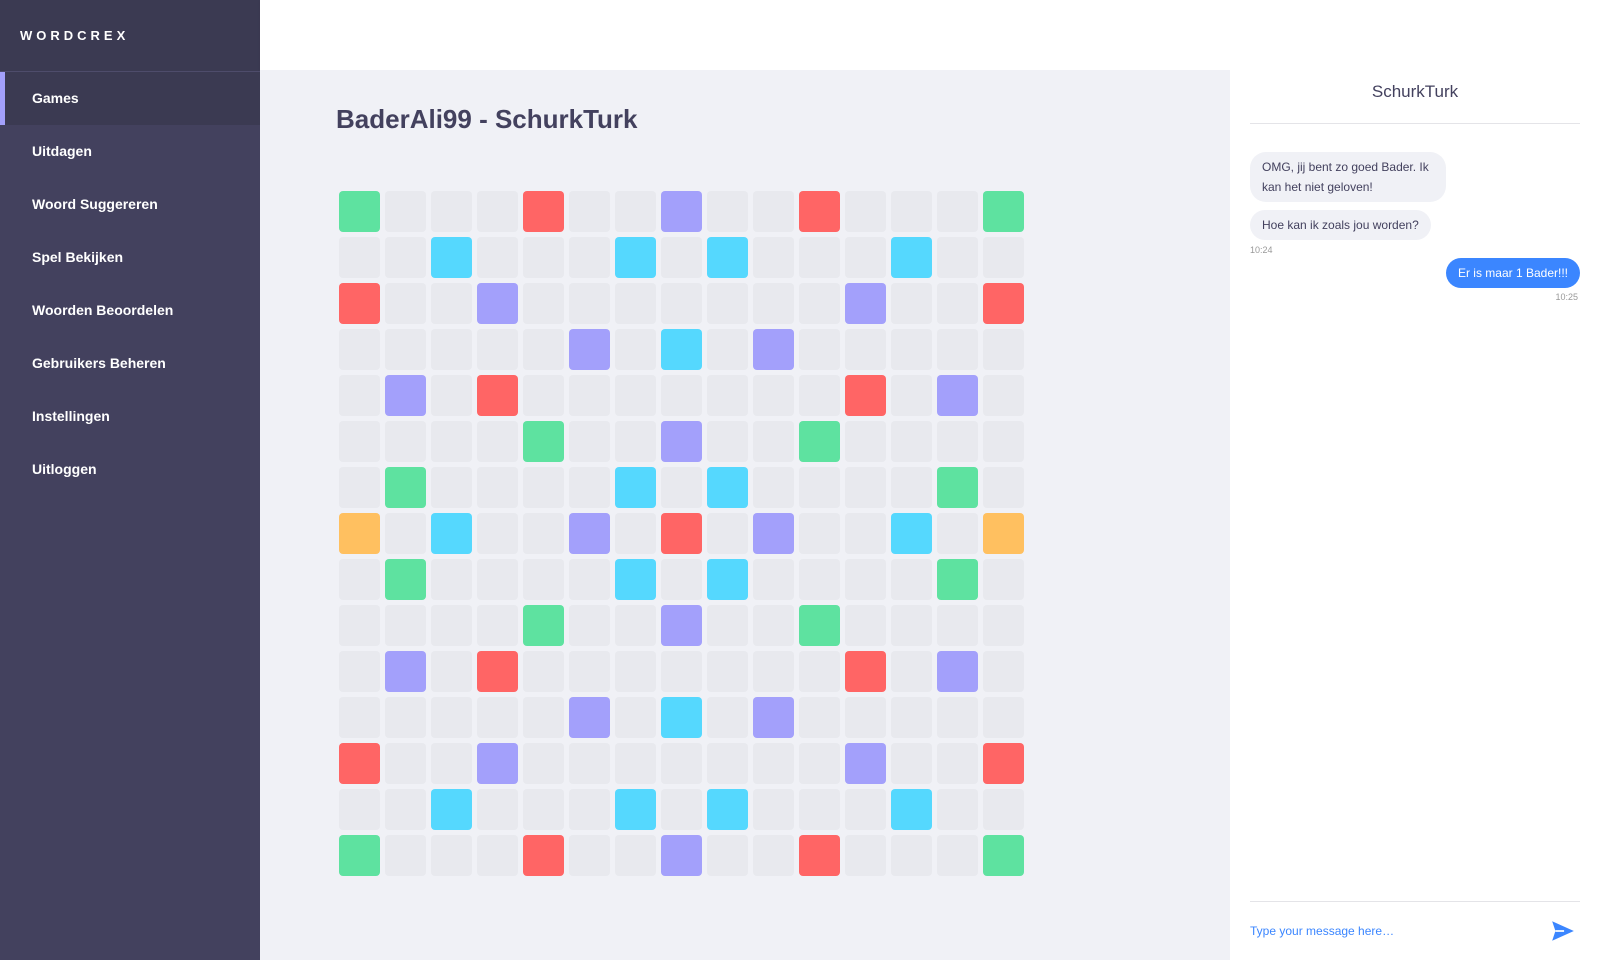 This screenshot has height=960, width=1600. I want to click on sidebar-item-woord-suggereren: Woord Suggereren, so click(130, 204).